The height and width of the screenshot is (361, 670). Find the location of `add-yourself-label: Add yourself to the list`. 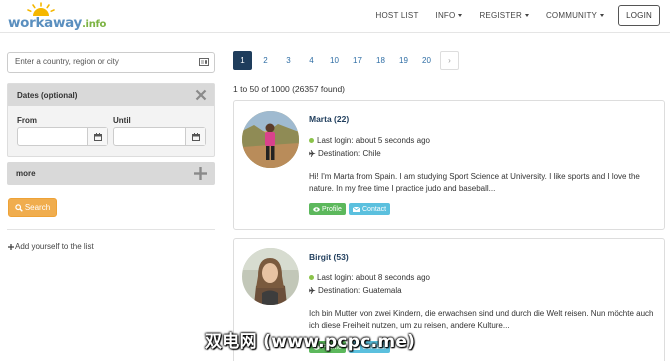

add-yourself-label: Add yourself to the list is located at coordinates (54, 246).